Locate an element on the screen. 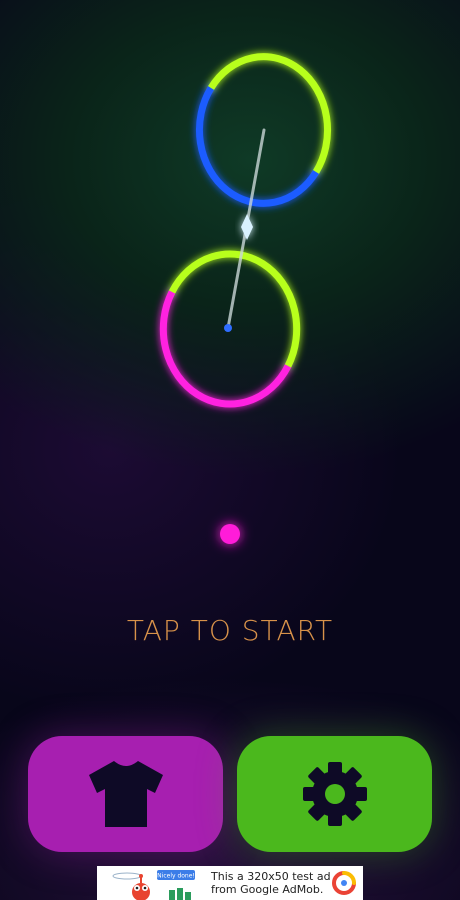  diamond-star is located at coordinates (247, 227).